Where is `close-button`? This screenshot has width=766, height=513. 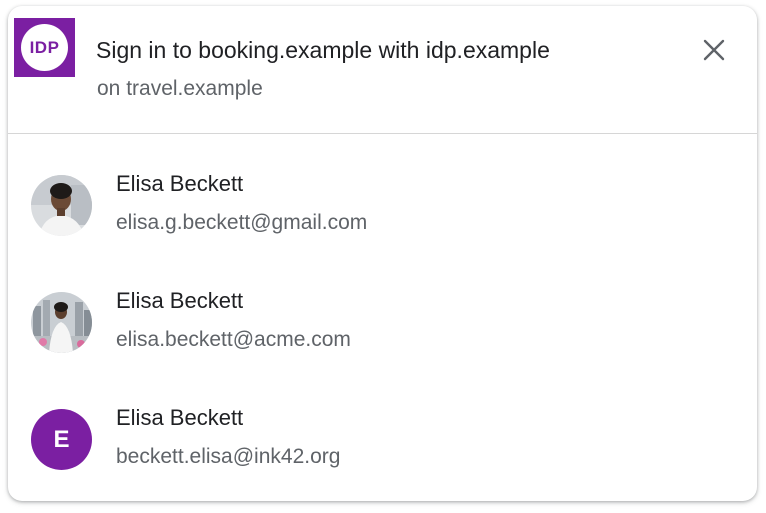 close-button is located at coordinates (714, 50).